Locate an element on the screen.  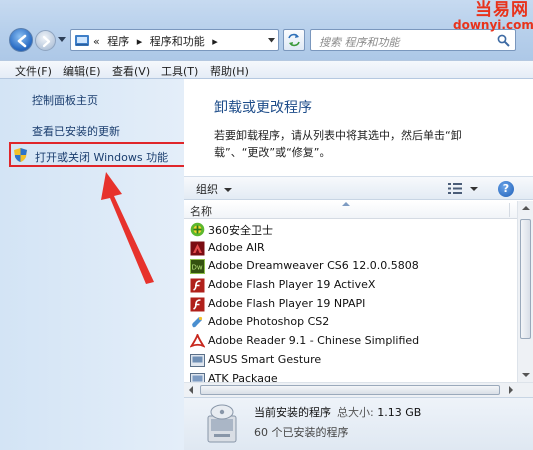
view-installed-updates-link: 查看已安装的更新 is located at coordinates (76, 131).